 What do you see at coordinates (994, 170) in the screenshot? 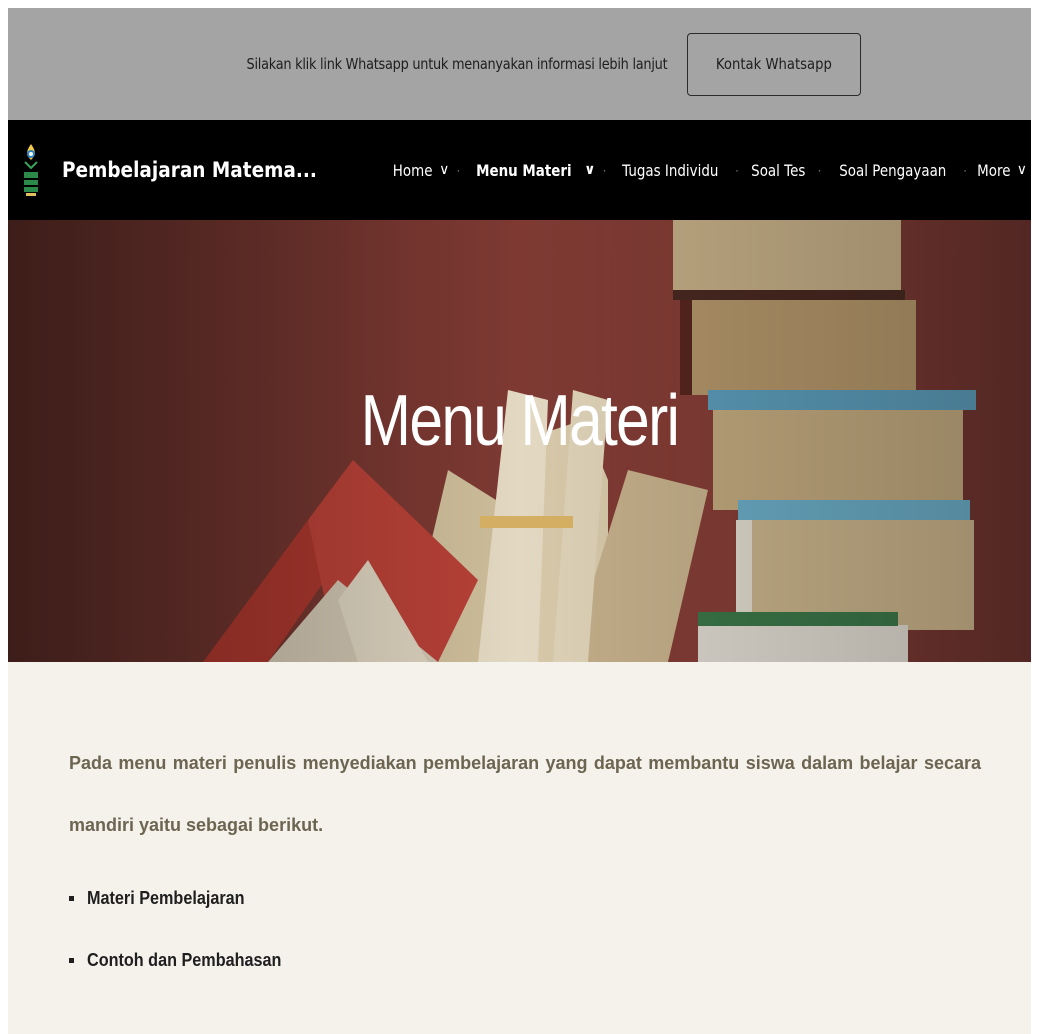
I see `nav-item-more-label: More` at bounding box center [994, 170].